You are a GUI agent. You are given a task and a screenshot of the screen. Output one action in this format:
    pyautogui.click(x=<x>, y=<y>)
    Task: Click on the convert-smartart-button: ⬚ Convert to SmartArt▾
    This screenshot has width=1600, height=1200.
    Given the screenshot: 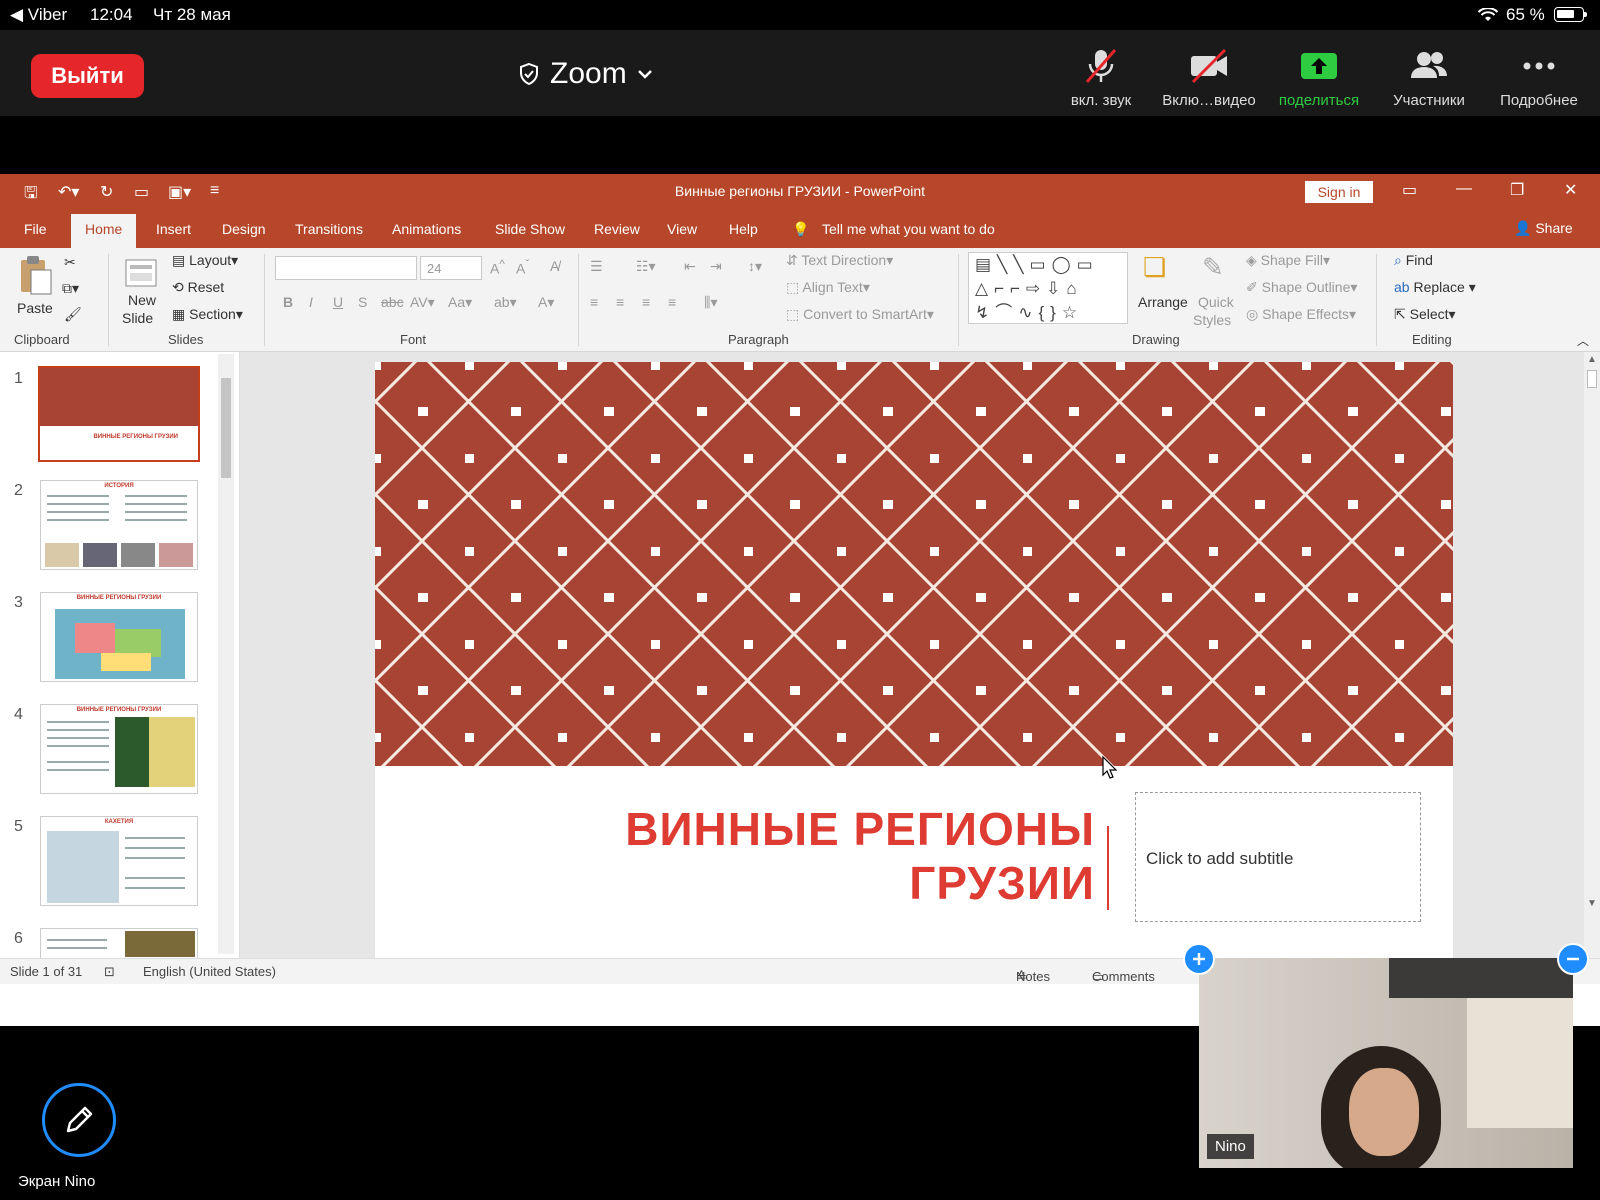 What is the action you would take?
    pyautogui.click(x=860, y=314)
    